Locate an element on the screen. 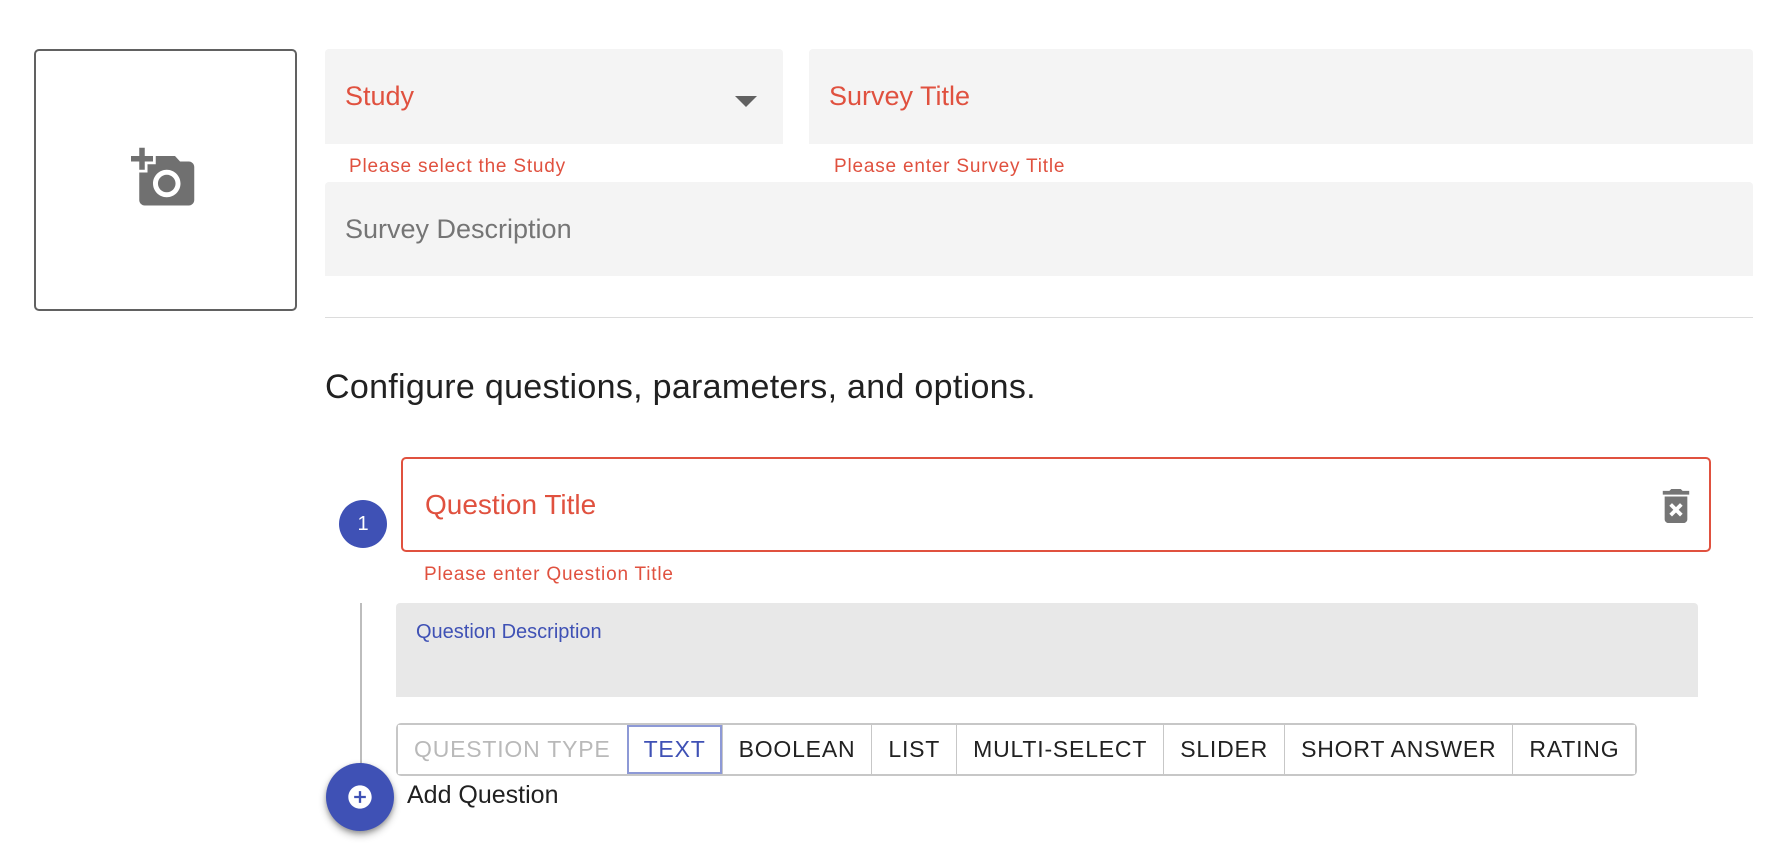  arrow-drop-down-icon is located at coordinates (746, 101).